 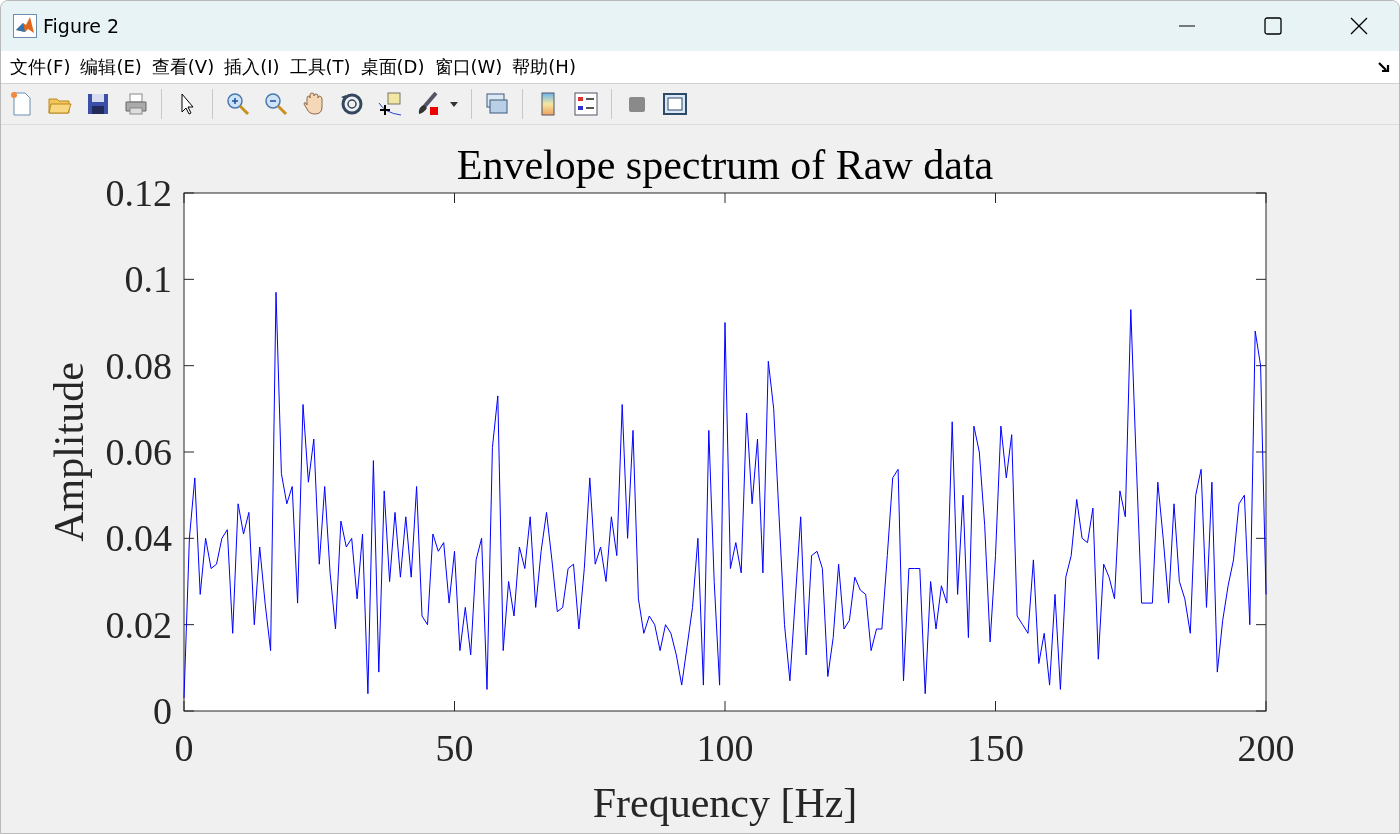 I want to click on x-tick-label: 150, so click(x=995, y=748).